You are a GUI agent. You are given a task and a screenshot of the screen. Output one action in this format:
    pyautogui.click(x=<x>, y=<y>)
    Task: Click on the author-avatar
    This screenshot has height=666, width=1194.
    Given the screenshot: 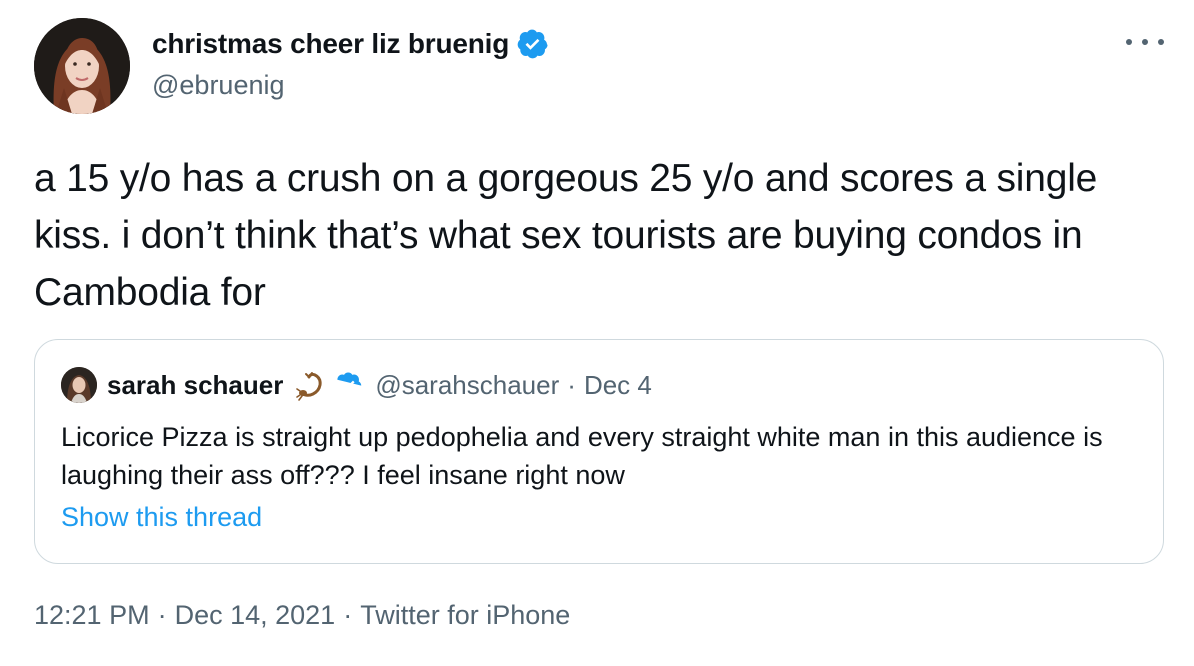 What is the action you would take?
    pyautogui.click(x=82, y=66)
    